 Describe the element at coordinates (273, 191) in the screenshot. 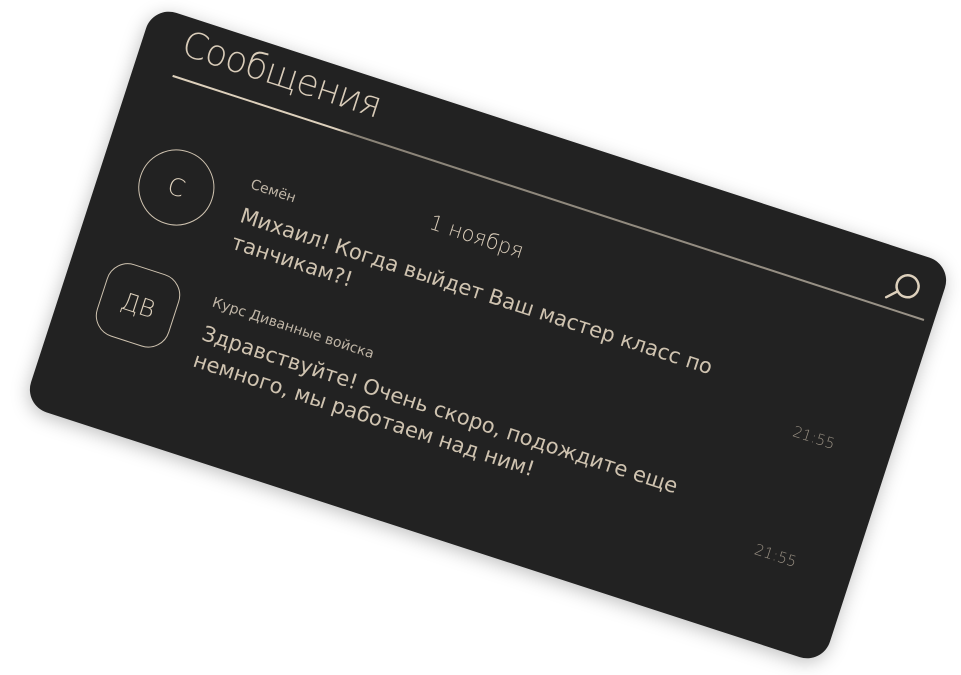

I see `message-sender: Семён` at that location.